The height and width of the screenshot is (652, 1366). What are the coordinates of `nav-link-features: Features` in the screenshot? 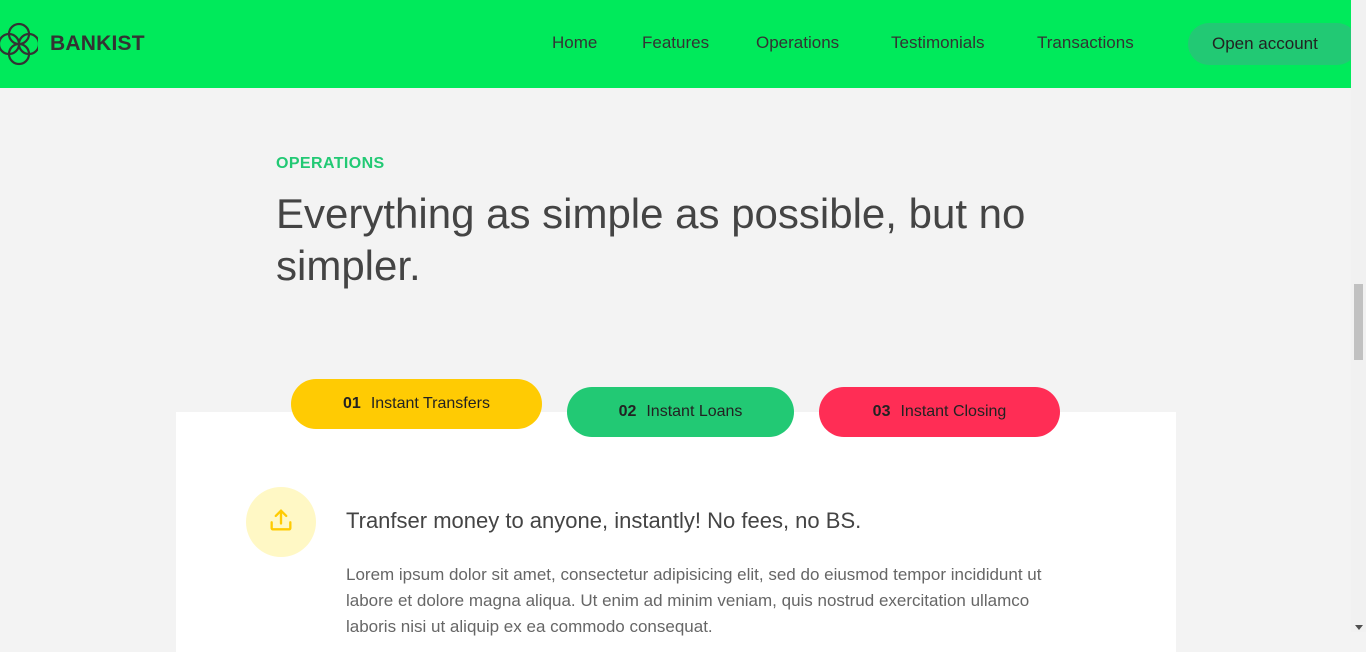 It's located at (675, 43).